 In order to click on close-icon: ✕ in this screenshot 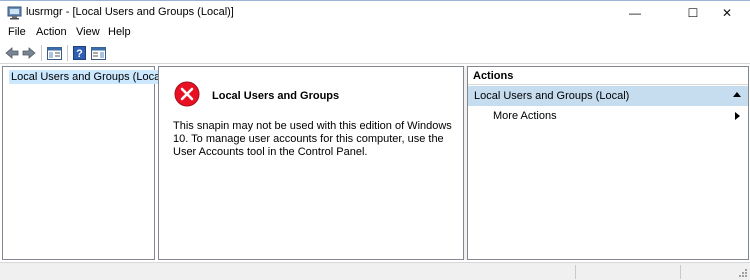, I will do `click(727, 13)`.